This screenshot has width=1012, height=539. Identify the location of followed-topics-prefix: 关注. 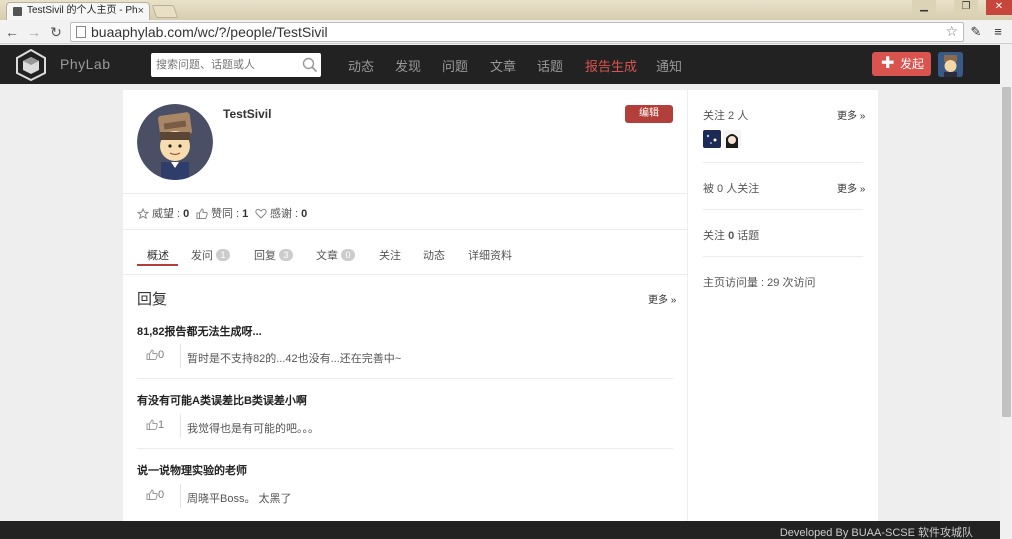
(716, 236).